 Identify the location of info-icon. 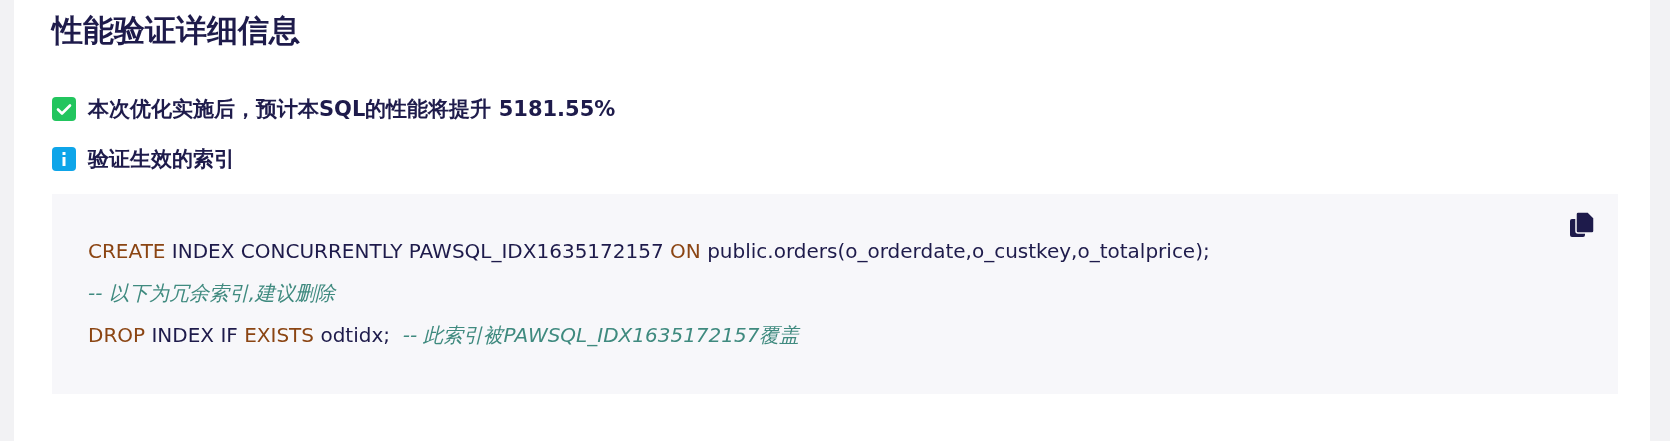
(64, 159).